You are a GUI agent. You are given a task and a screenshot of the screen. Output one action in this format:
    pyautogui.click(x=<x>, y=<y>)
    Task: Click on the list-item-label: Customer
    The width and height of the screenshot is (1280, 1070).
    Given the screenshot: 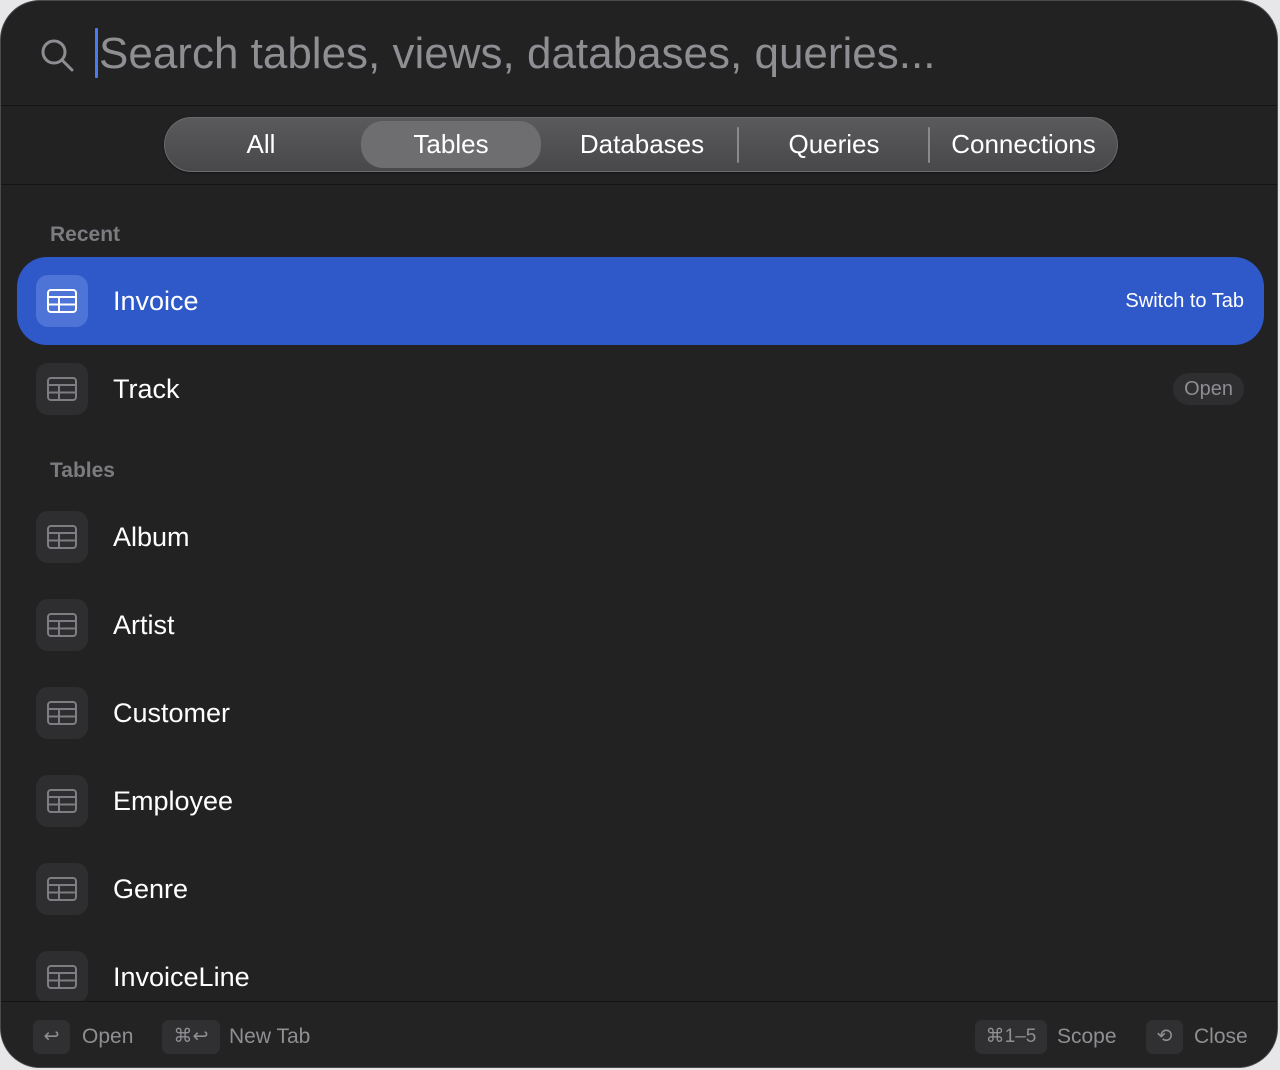 What is the action you would take?
    pyautogui.click(x=172, y=713)
    